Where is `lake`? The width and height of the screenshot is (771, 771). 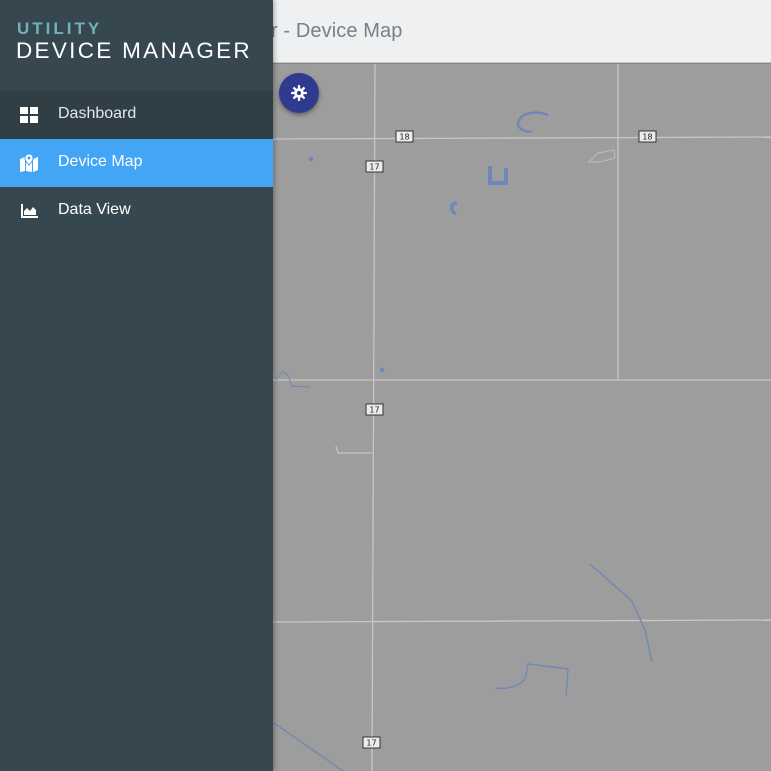
lake is located at coordinates (498, 175).